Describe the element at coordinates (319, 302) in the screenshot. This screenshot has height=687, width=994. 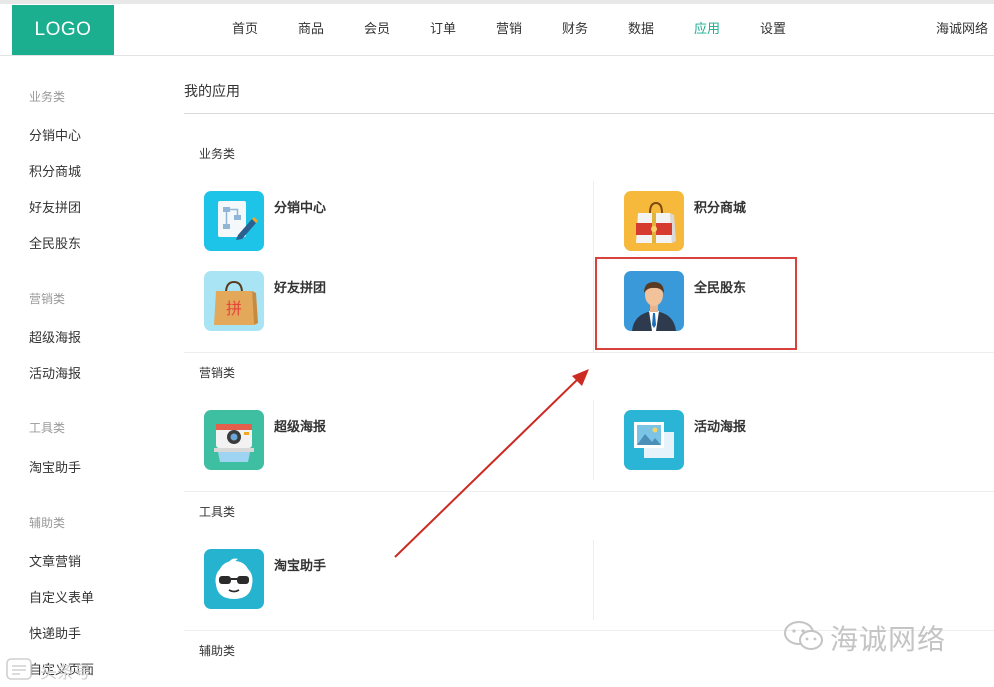
I see `app-card-group-buy: 拼 好友拼团` at that location.